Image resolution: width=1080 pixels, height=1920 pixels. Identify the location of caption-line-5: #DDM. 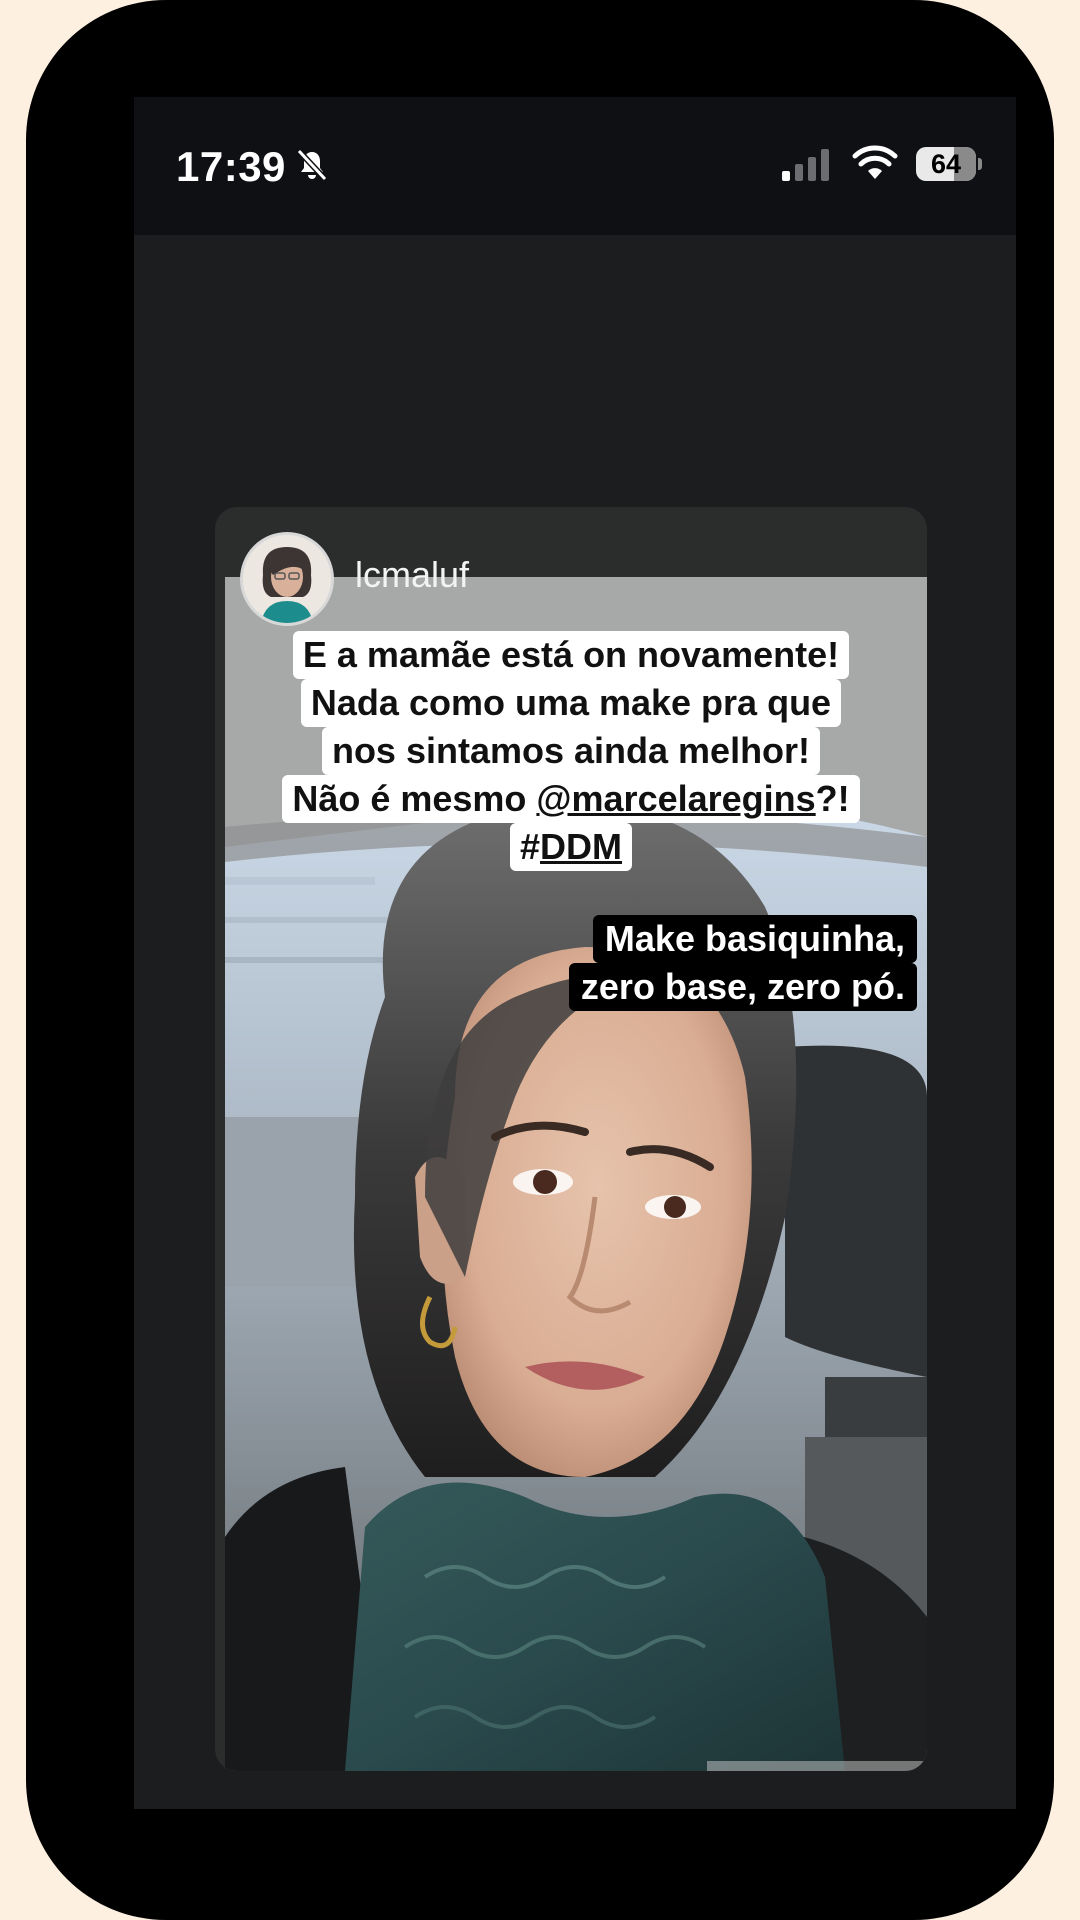
(570, 847).